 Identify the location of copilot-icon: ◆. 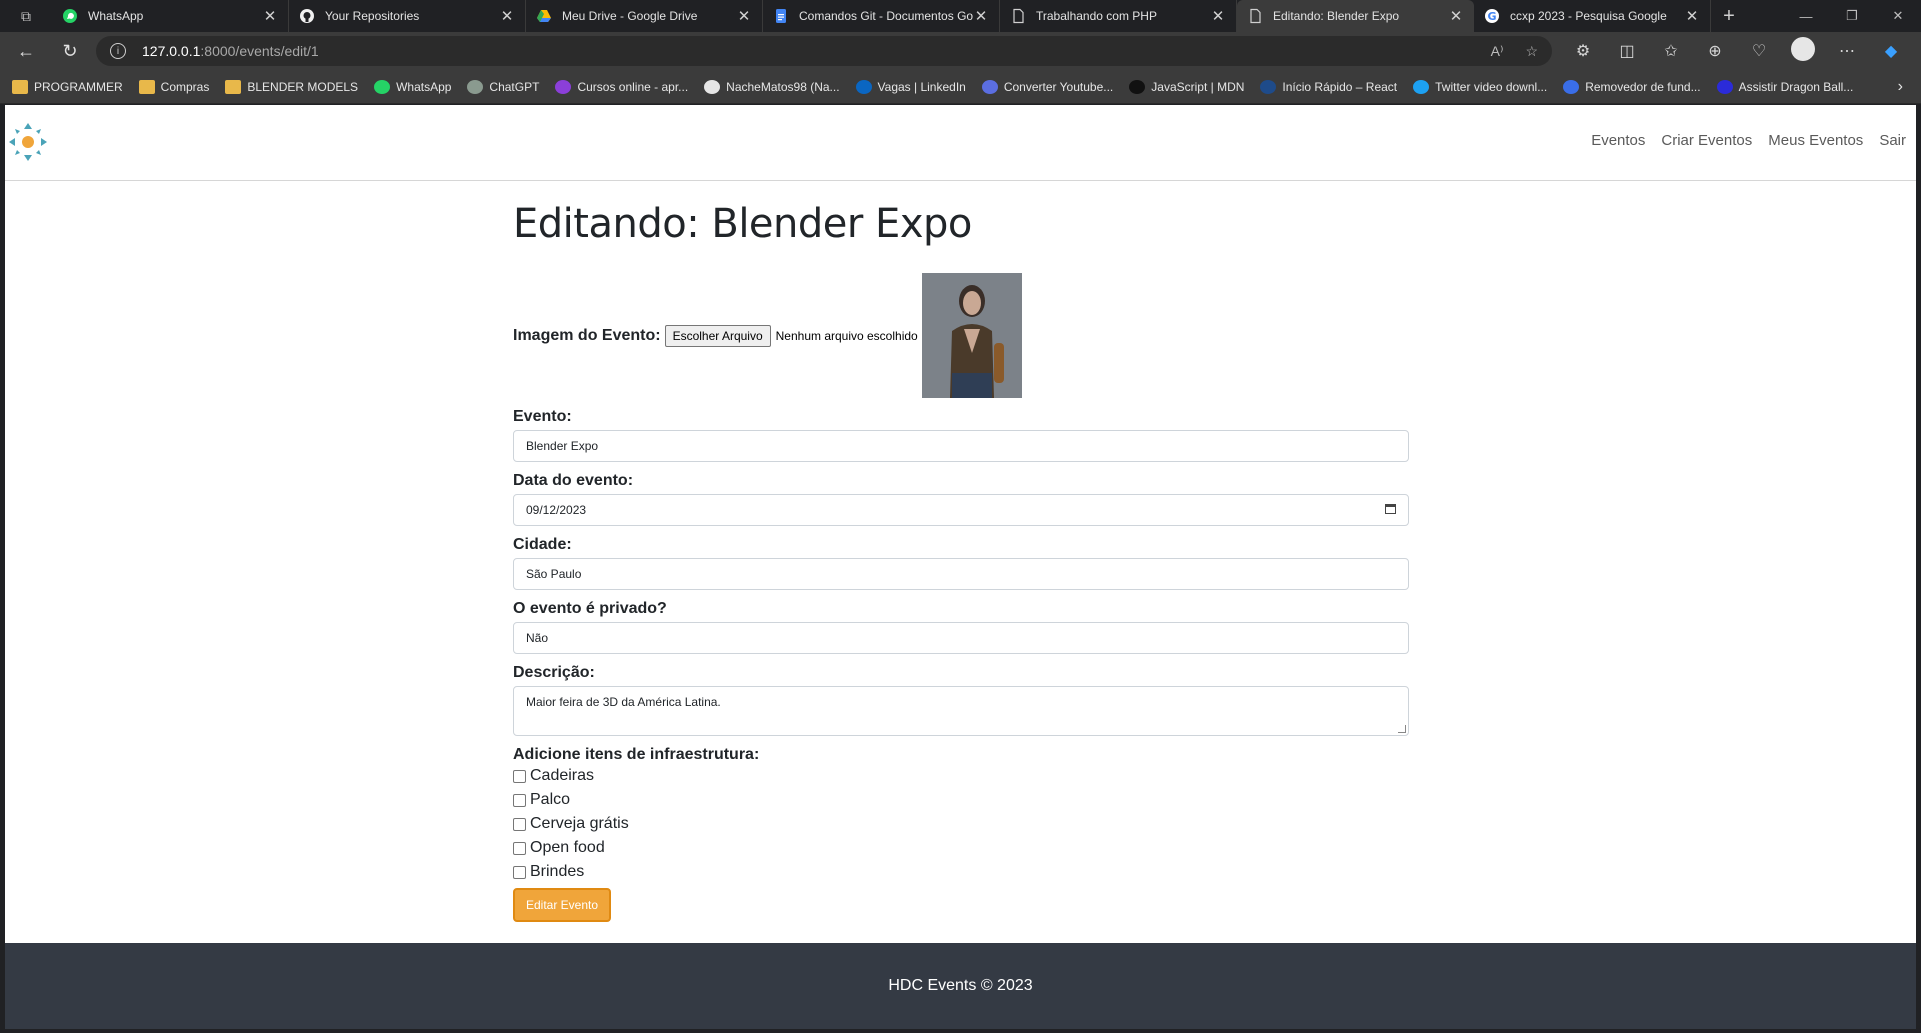
(1891, 51).